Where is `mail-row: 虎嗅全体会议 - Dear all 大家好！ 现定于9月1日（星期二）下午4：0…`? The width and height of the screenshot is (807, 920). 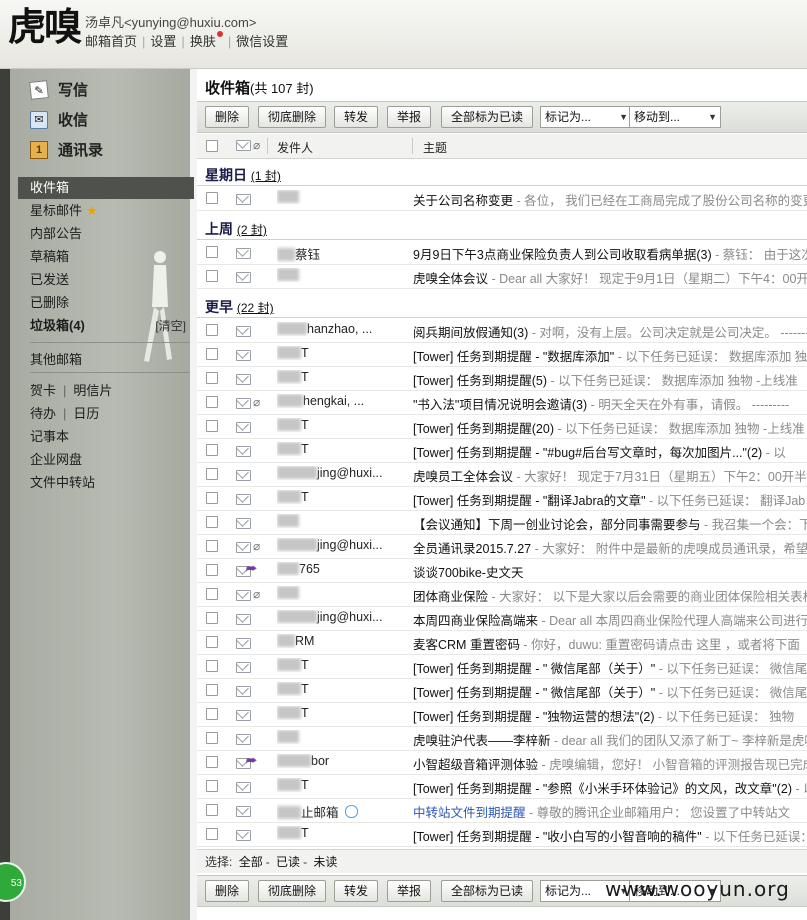
mail-row: 虎嗅全体会议 - Dear all 大家好！ 现定于9月1日（星期二）下午4：0… is located at coordinates (502, 276).